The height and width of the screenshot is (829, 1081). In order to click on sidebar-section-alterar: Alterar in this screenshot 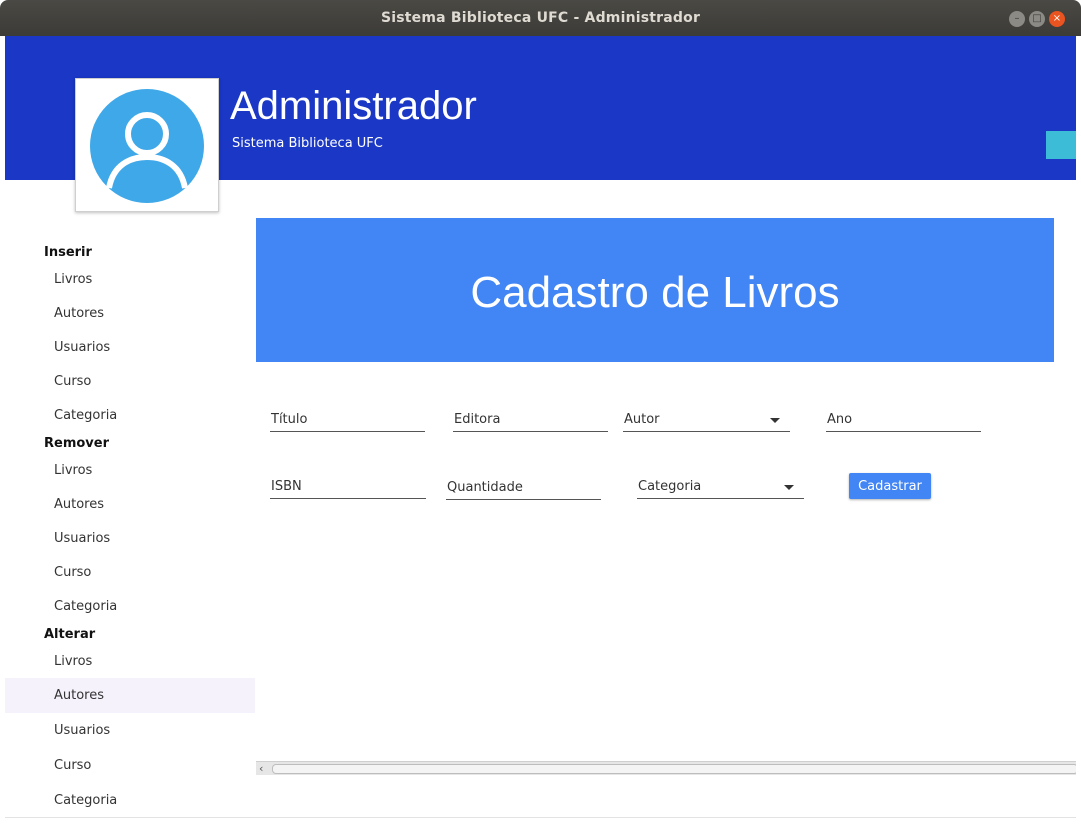, I will do `click(70, 634)`.